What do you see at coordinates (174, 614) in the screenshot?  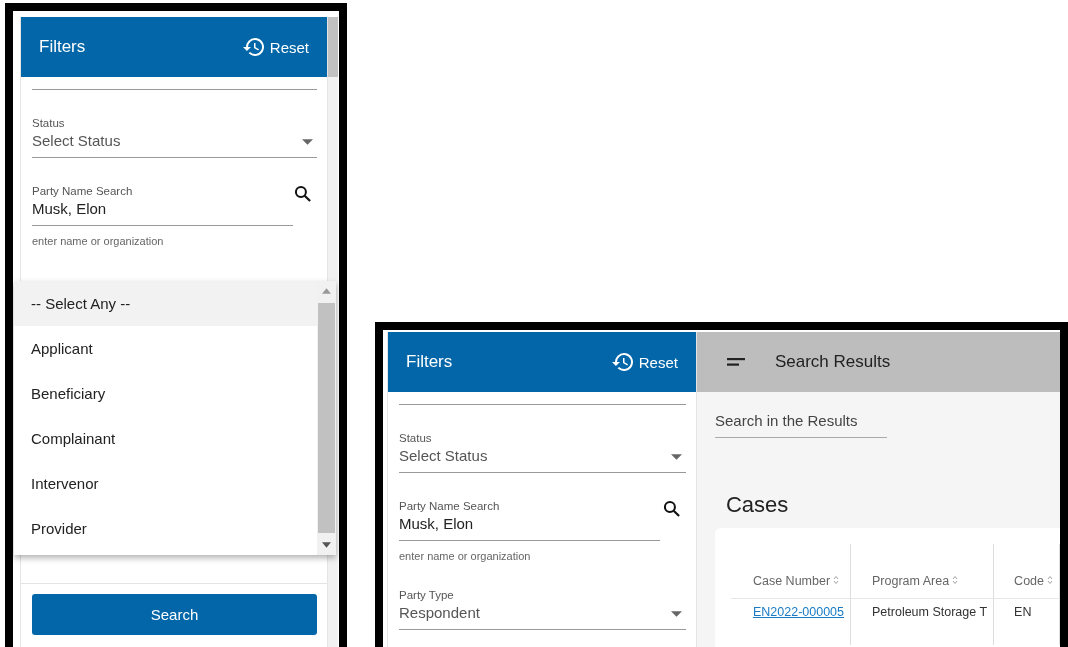 I see `search-button: Search` at bounding box center [174, 614].